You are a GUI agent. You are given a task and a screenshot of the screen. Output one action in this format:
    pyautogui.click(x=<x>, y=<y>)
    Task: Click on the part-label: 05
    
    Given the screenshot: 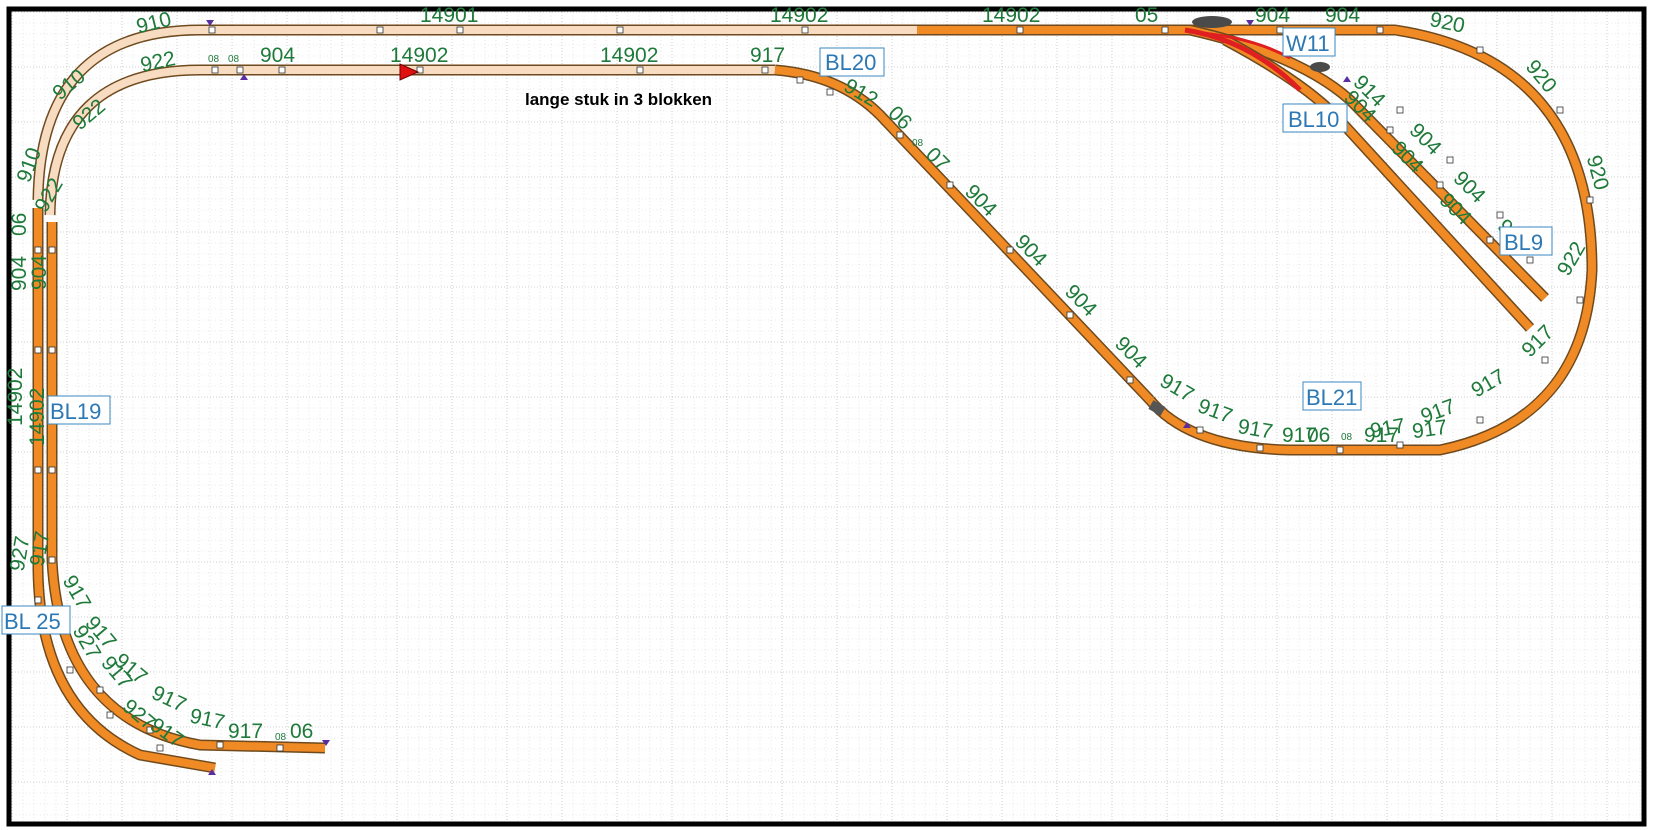 What is the action you would take?
    pyautogui.click(x=1146, y=15)
    